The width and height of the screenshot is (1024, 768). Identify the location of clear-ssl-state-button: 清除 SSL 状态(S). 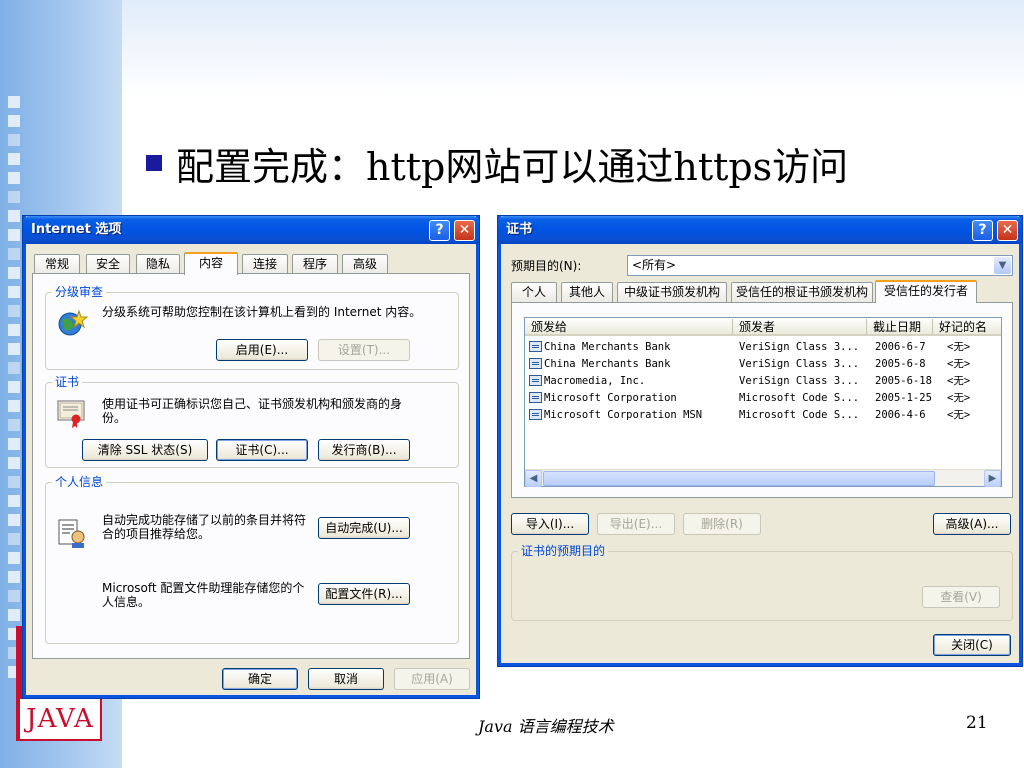
(145, 450).